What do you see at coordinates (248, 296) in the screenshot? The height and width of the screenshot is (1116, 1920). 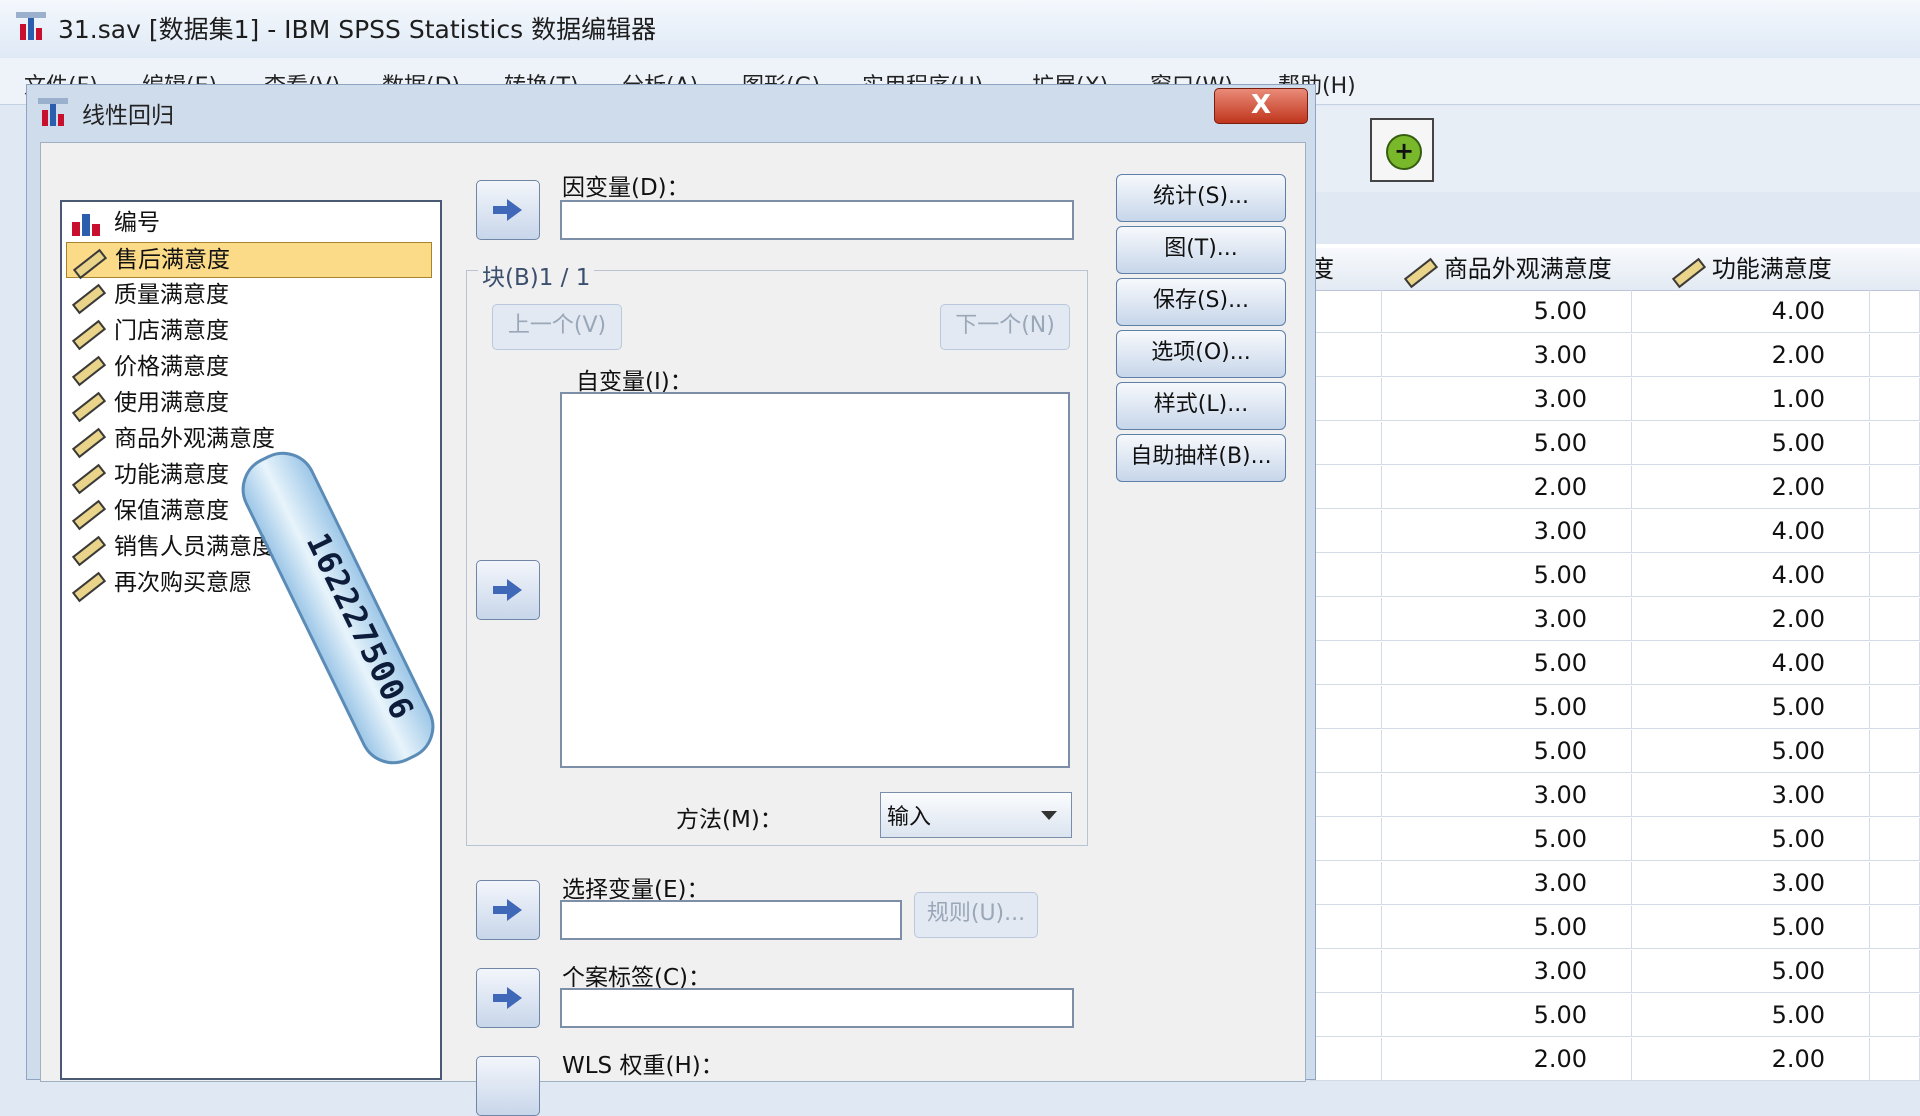 I see `variable-item: 质量满意度` at bounding box center [248, 296].